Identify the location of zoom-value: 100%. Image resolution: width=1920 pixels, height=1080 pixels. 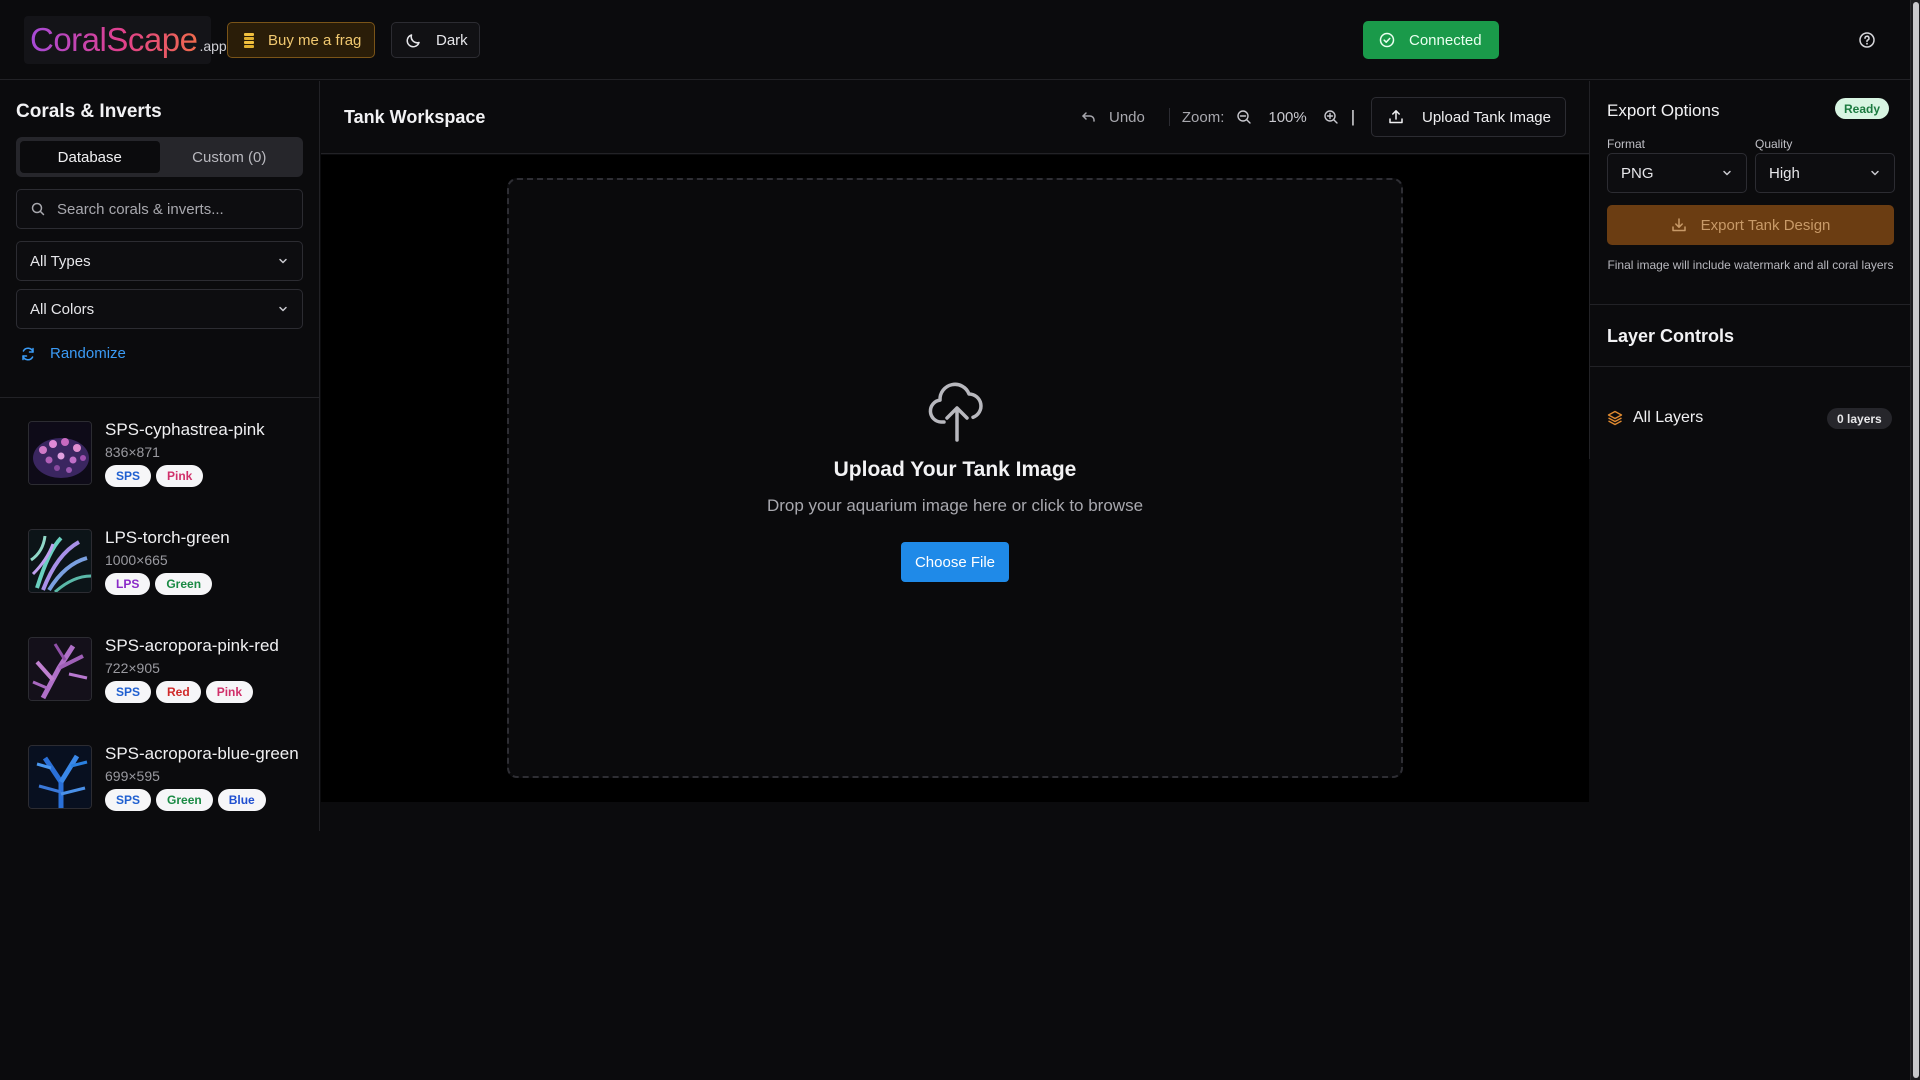
(1287, 117).